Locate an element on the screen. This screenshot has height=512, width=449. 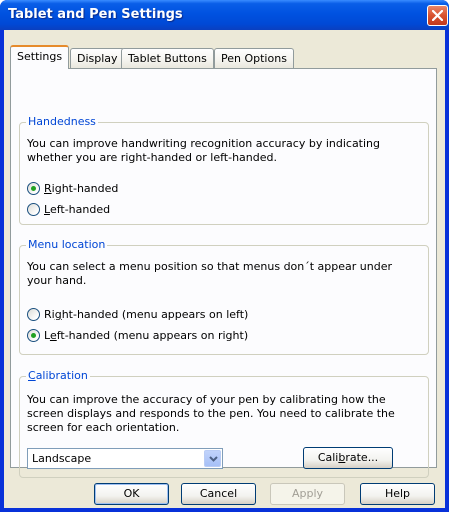
close-icon is located at coordinates (437, 15).